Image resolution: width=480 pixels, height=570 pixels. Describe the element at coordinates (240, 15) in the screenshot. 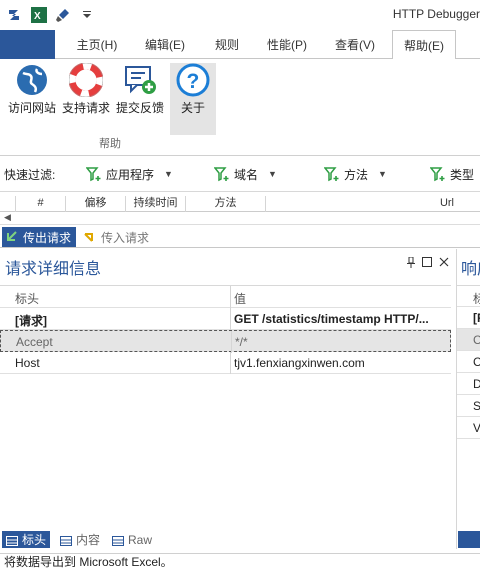

I see `title-bar: X HTTP Debugger` at that location.